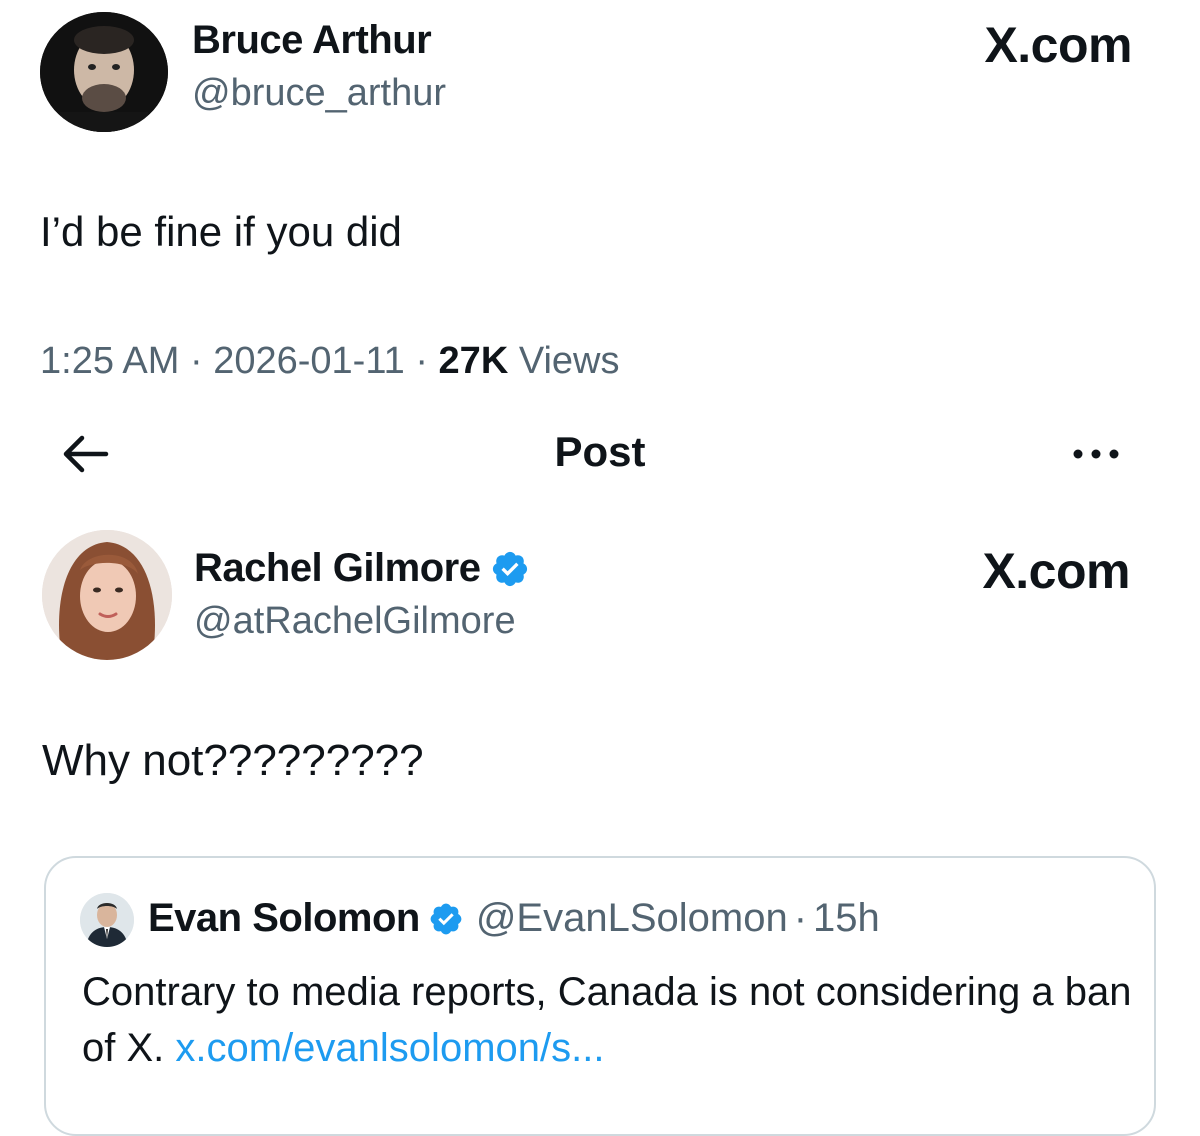 Image resolution: width=1200 pixels, height=1136 pixels. I want to click on quoted-tweet-time: 15h, so click(846, 918).